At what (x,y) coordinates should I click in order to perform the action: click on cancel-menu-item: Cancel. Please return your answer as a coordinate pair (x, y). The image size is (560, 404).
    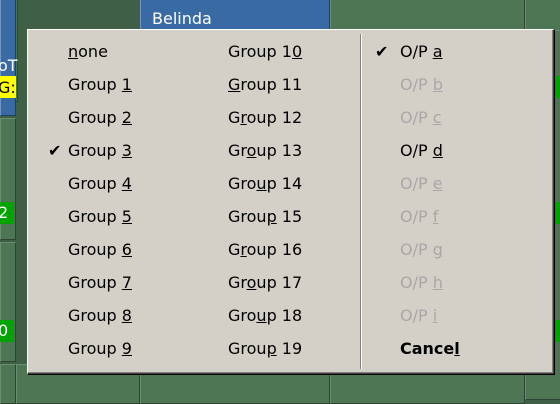
    Looking at the image, I should click on (457, 348).